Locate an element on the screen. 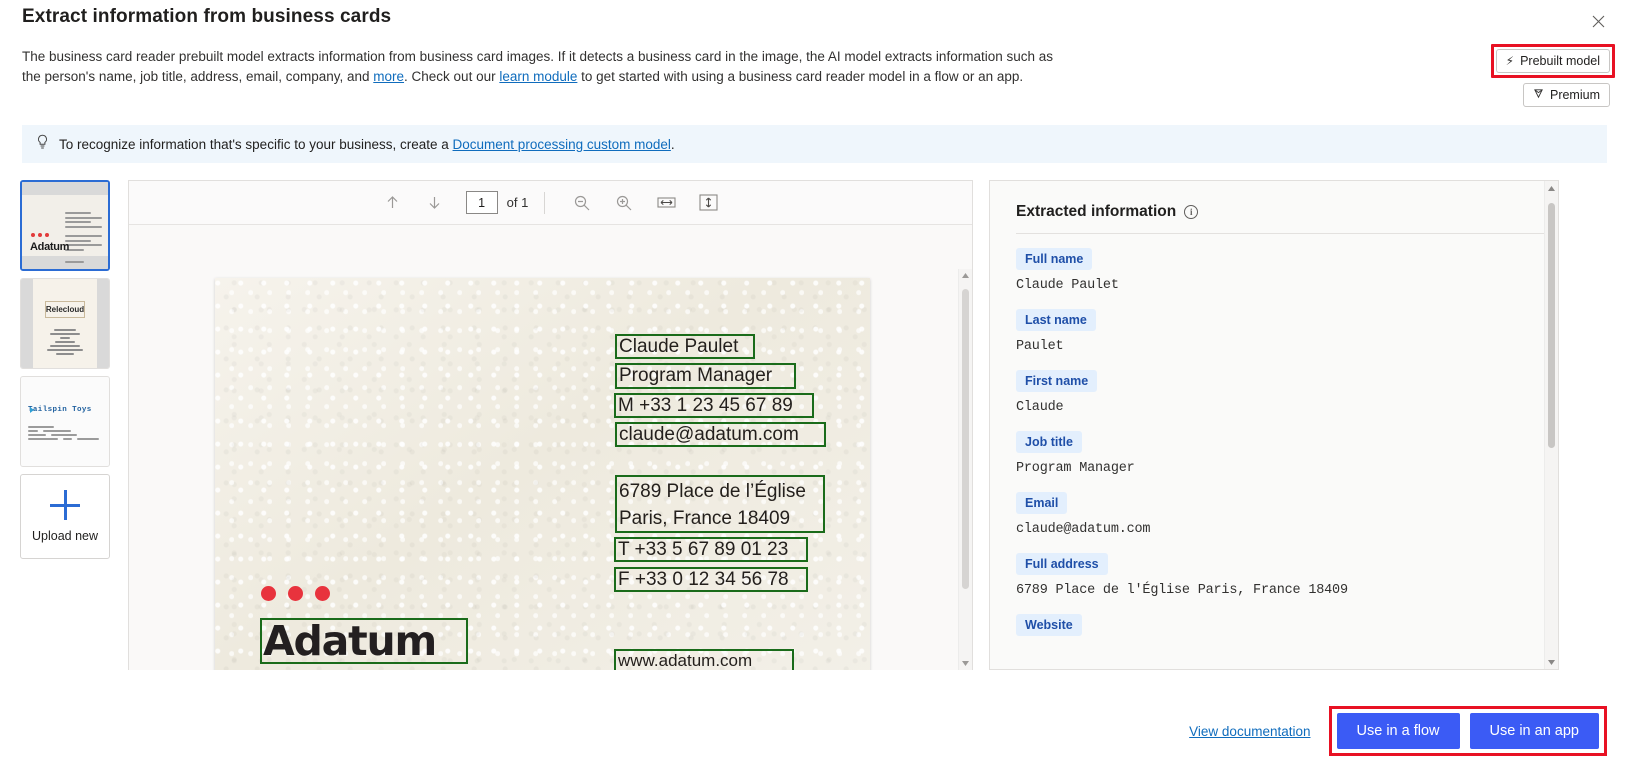  ocr-box-email: claude@adatum.com is located at coordinates (720, 434).